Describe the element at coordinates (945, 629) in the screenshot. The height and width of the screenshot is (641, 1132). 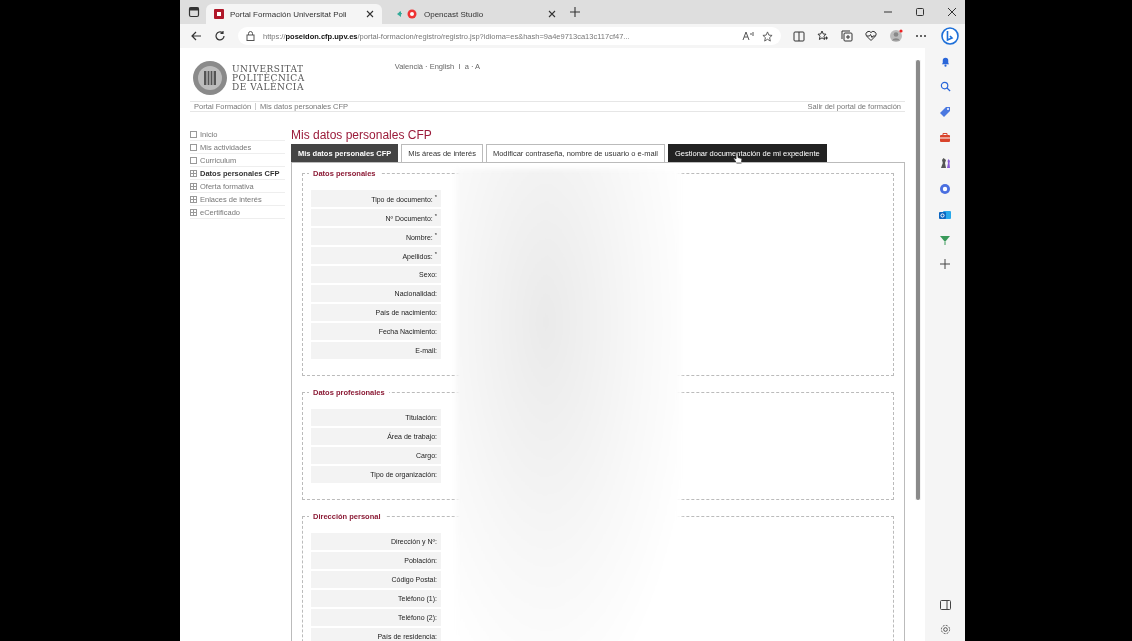
I see `settings-icon` at that location.